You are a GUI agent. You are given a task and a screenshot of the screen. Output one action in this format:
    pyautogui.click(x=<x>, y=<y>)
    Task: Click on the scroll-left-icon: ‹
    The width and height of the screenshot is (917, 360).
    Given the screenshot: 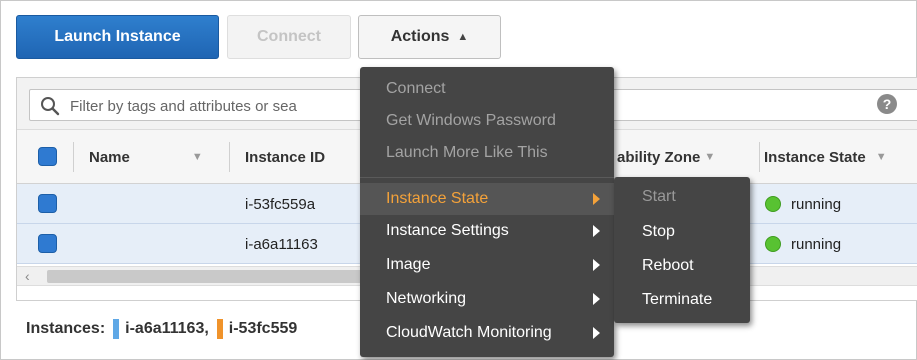 What is the action you would take?
    pyautogui.click(x=27, y=276)
    